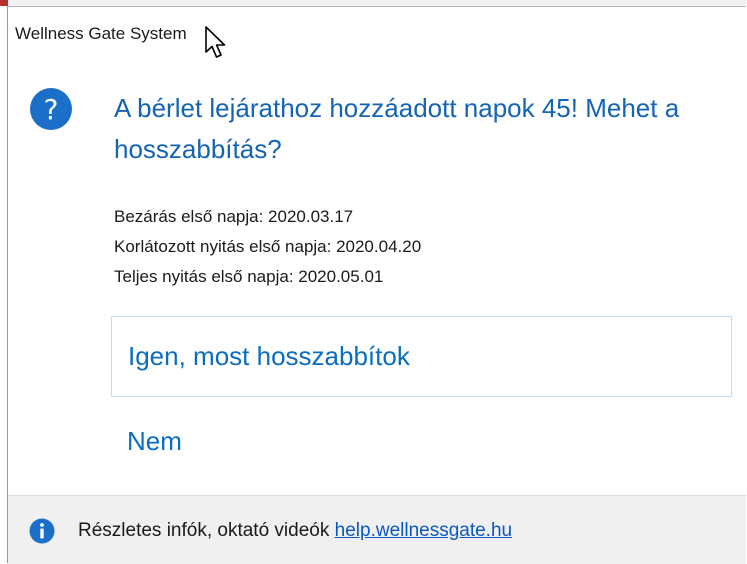 The width and height of the screenshot is (747, 564). I want to click on mouse-cursor-icon, so click(215, 42).